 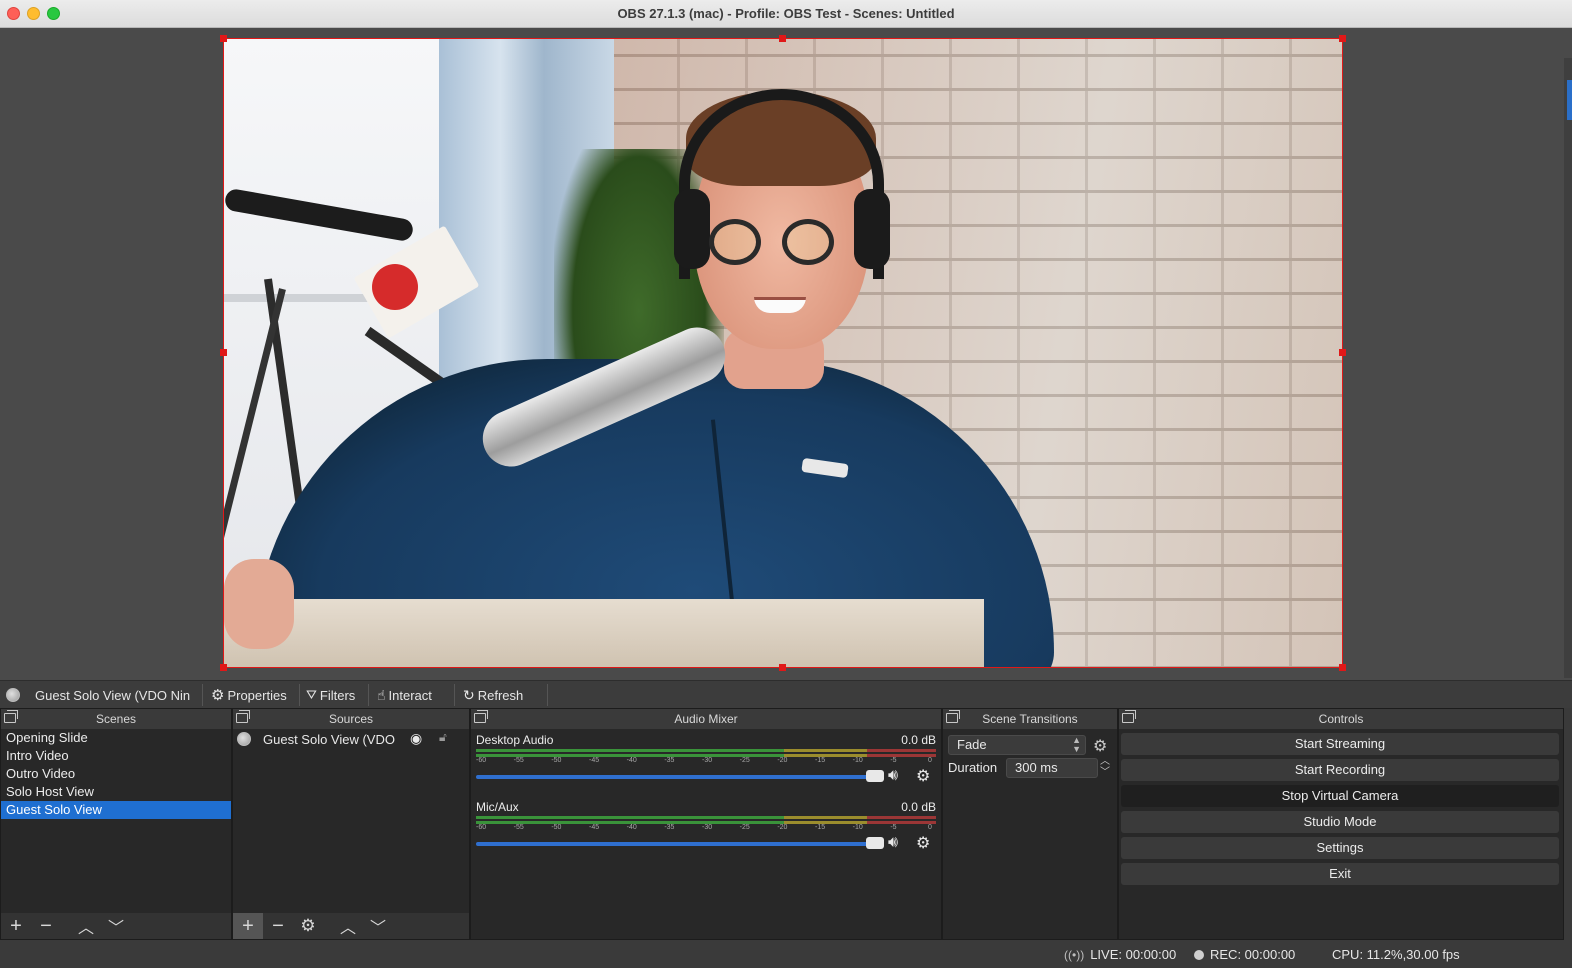 I want to click on meter-tick-label: -15, so click(x=820, y=827).